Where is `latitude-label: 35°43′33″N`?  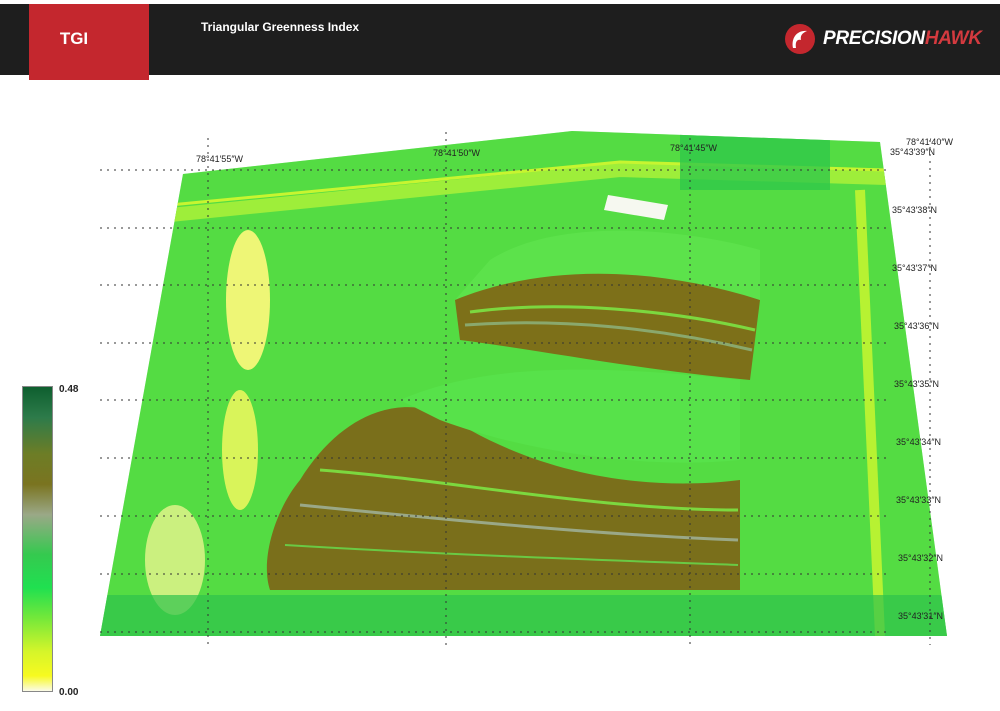
latitude-label: 35°43′33″N is located at coordinates (919, 500).